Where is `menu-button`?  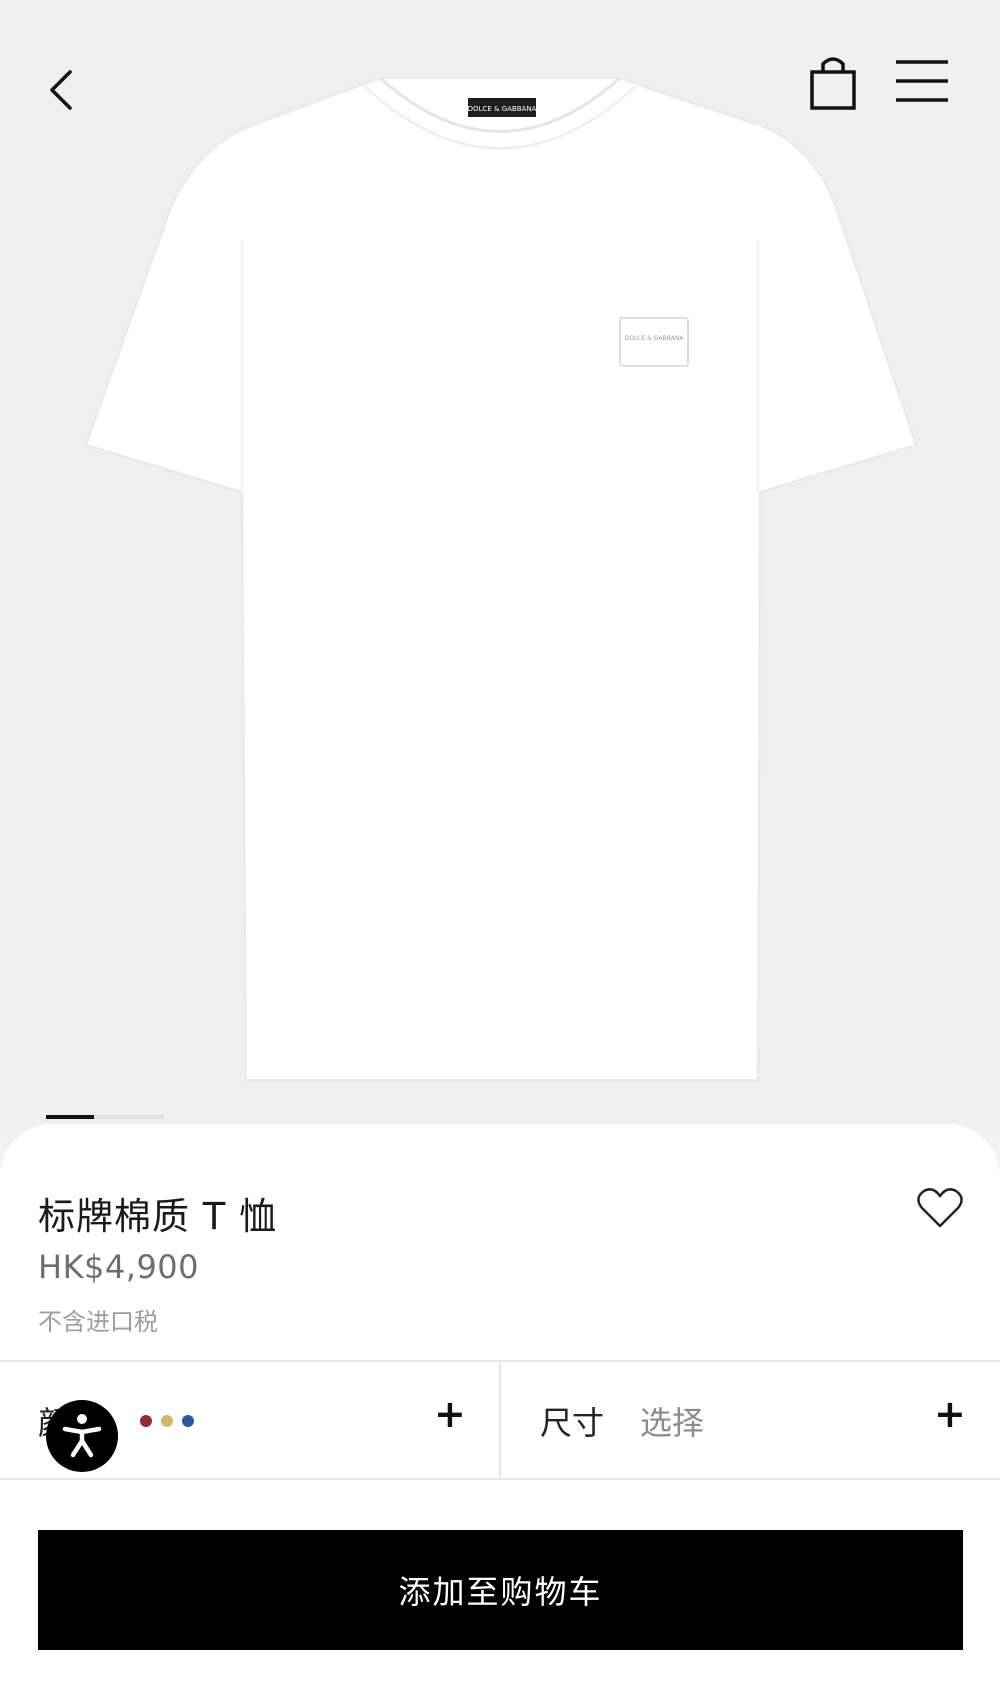
menu-button is located at coordinates (922, 81).